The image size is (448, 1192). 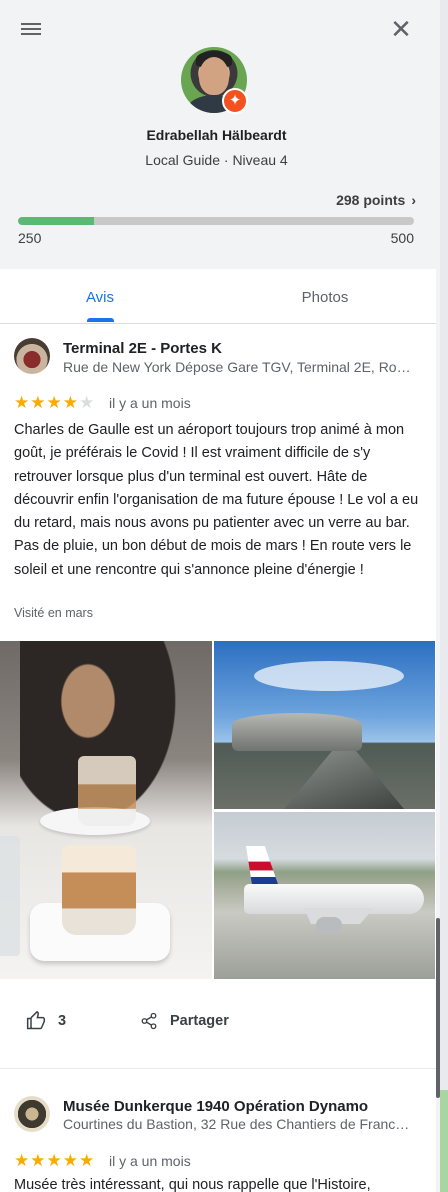 What do you see at coordinates (235, 101) in the screenshot?
I see `local-guide-badge-icon: ✦` at bounding box center [235, 101].